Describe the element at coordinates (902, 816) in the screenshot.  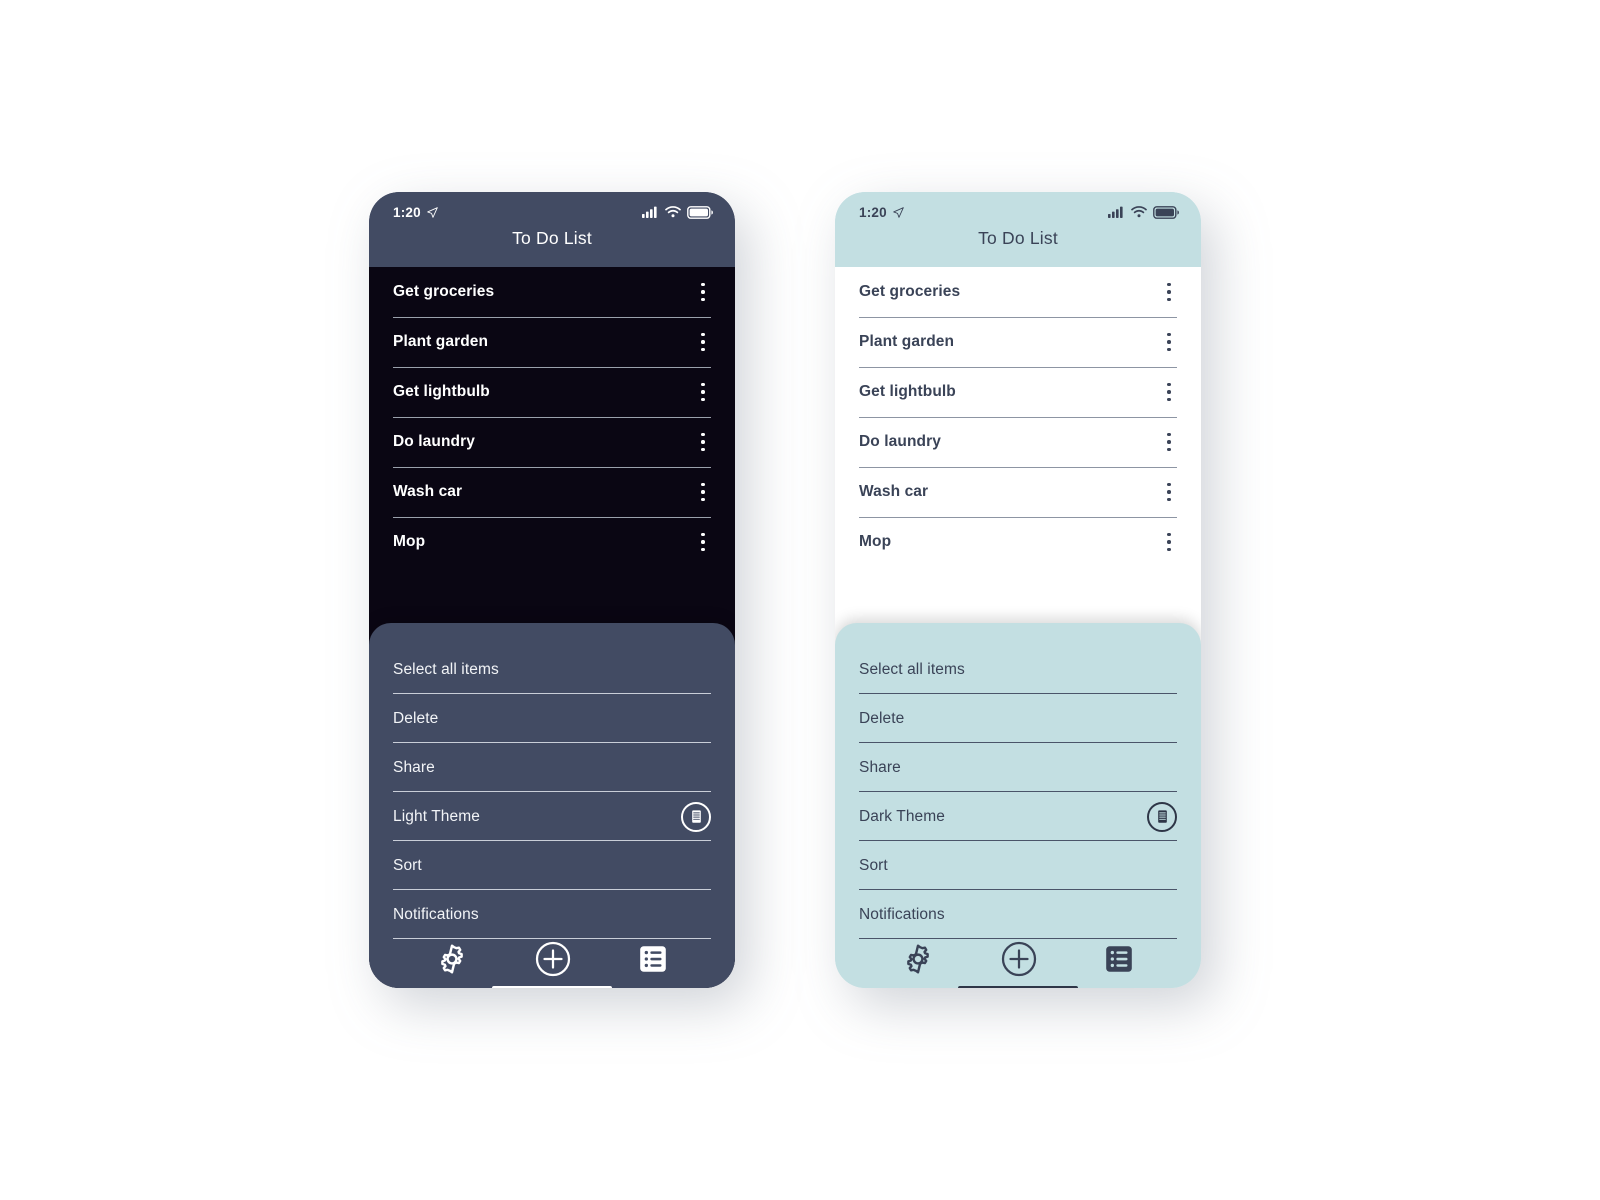
I see `menu-item-label: Dark Theme` at that location.